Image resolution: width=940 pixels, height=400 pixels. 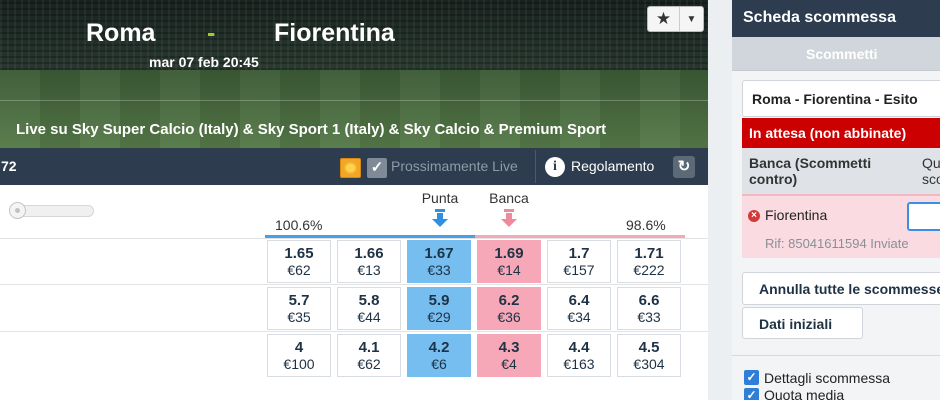 I want to click on betslip-title: Scheda scommessa, so click(x=836, y=18).